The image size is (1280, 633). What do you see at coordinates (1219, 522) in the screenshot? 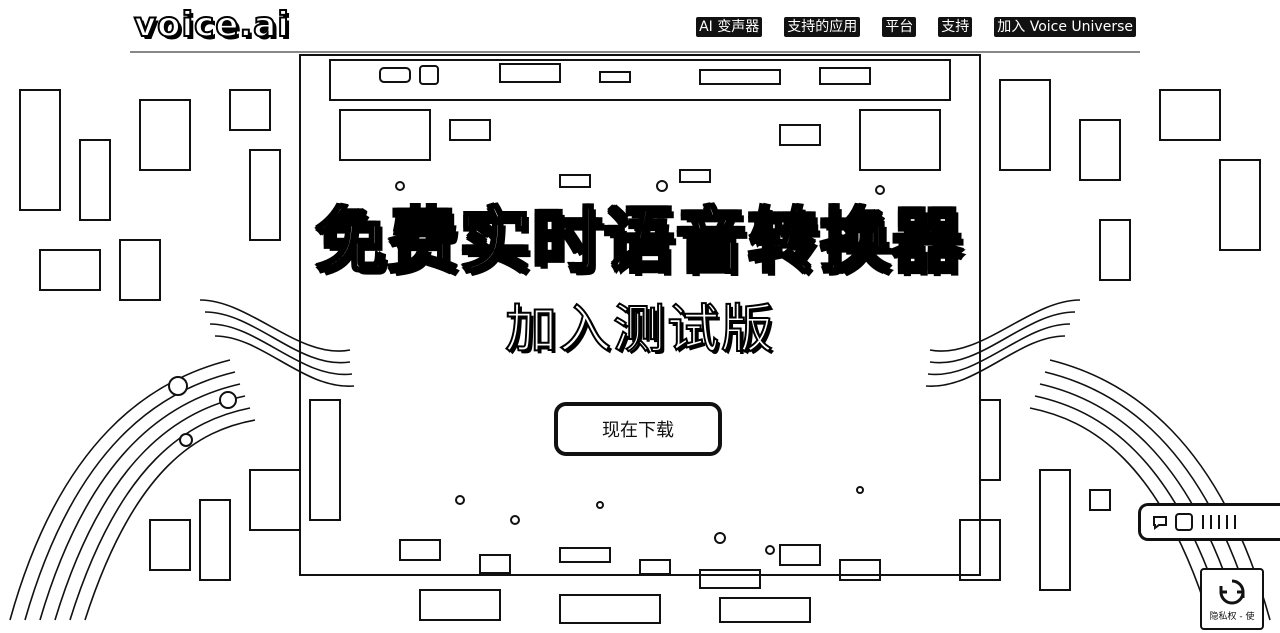
I see `grid-icon` at bounding box center [1219, 522].